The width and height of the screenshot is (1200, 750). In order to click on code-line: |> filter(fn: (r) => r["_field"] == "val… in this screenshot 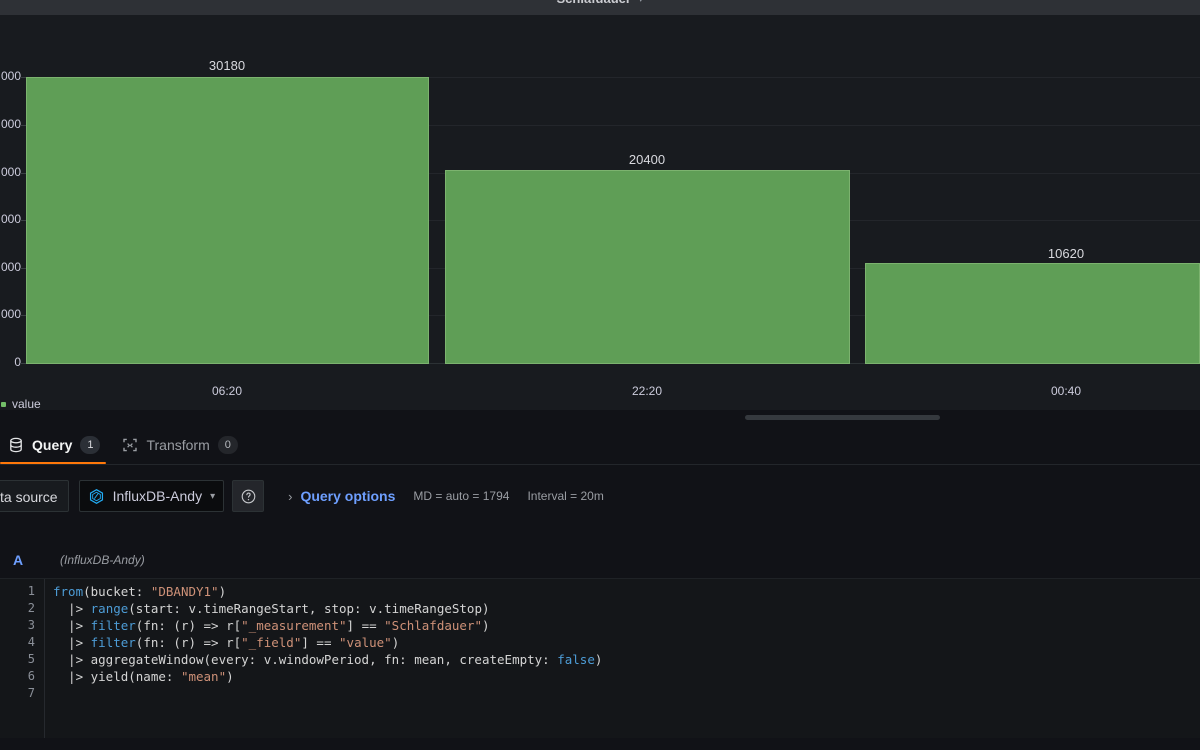, I will do `click(226, 642)`.